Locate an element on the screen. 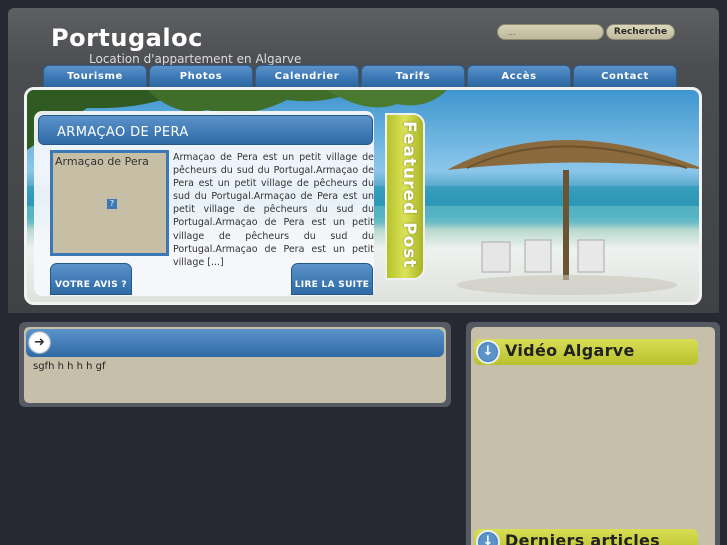 The height and width of the screenshot is (545, 727). nav-tab-calendrier: Calendrier is located at coordinates (307, 76).